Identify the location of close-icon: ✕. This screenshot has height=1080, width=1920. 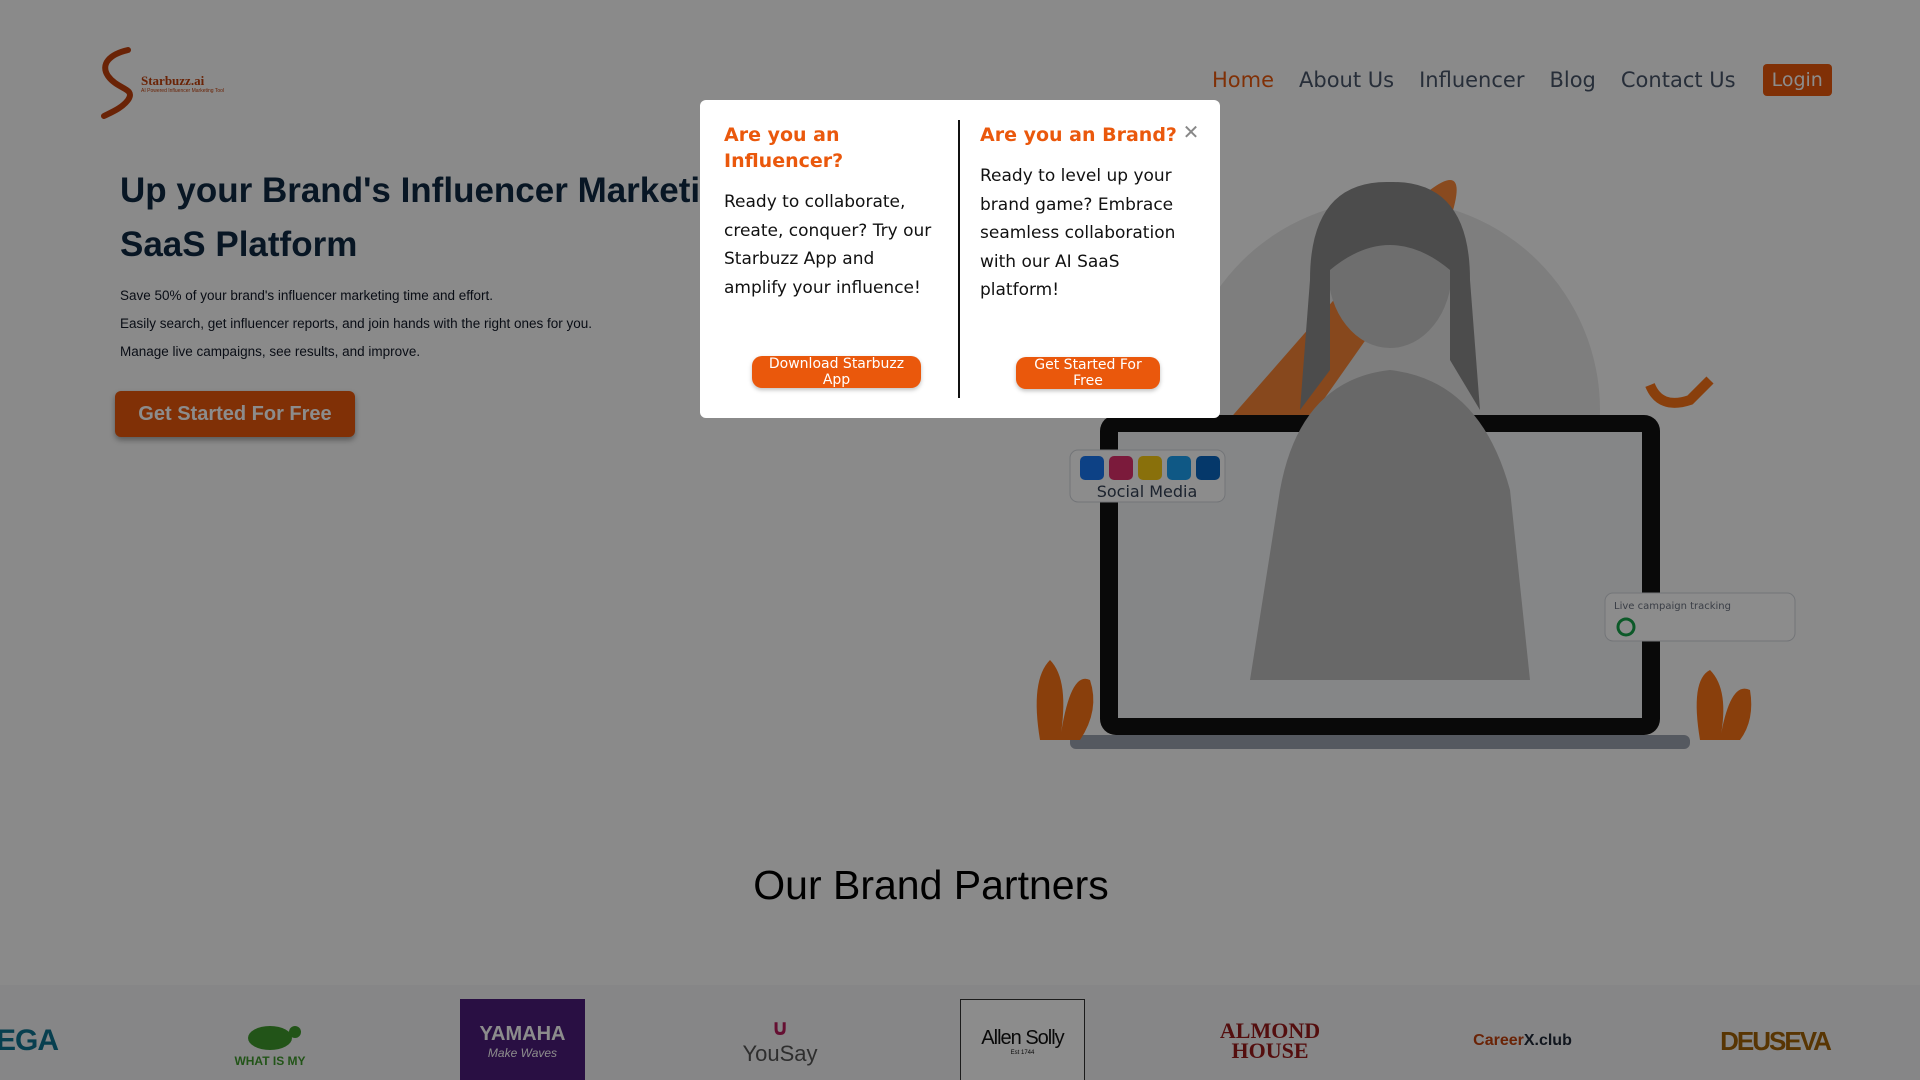
(1191, 132).